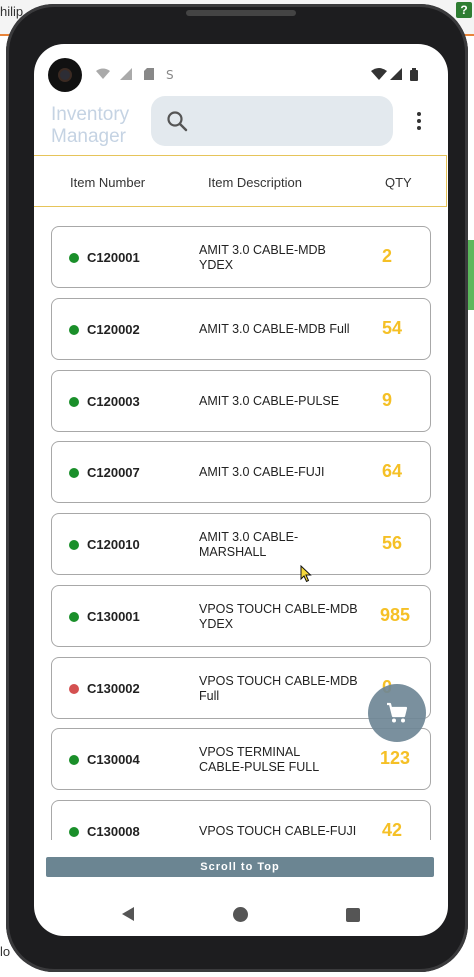 The height and width of the screenshot is (977, 474). I want to click on desktop-side-fragment, so click(471, 275).